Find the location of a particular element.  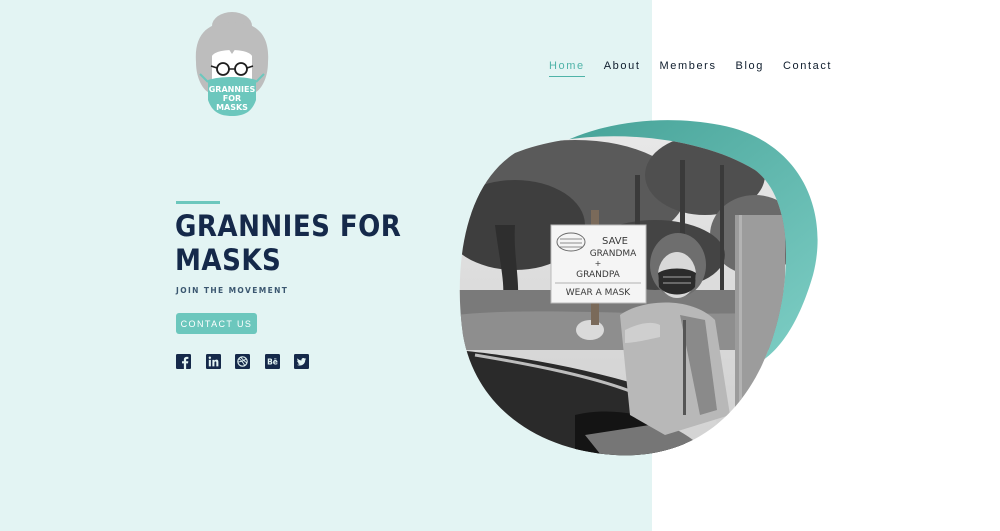

nav-members: Members is located at coordinates (688, 68).